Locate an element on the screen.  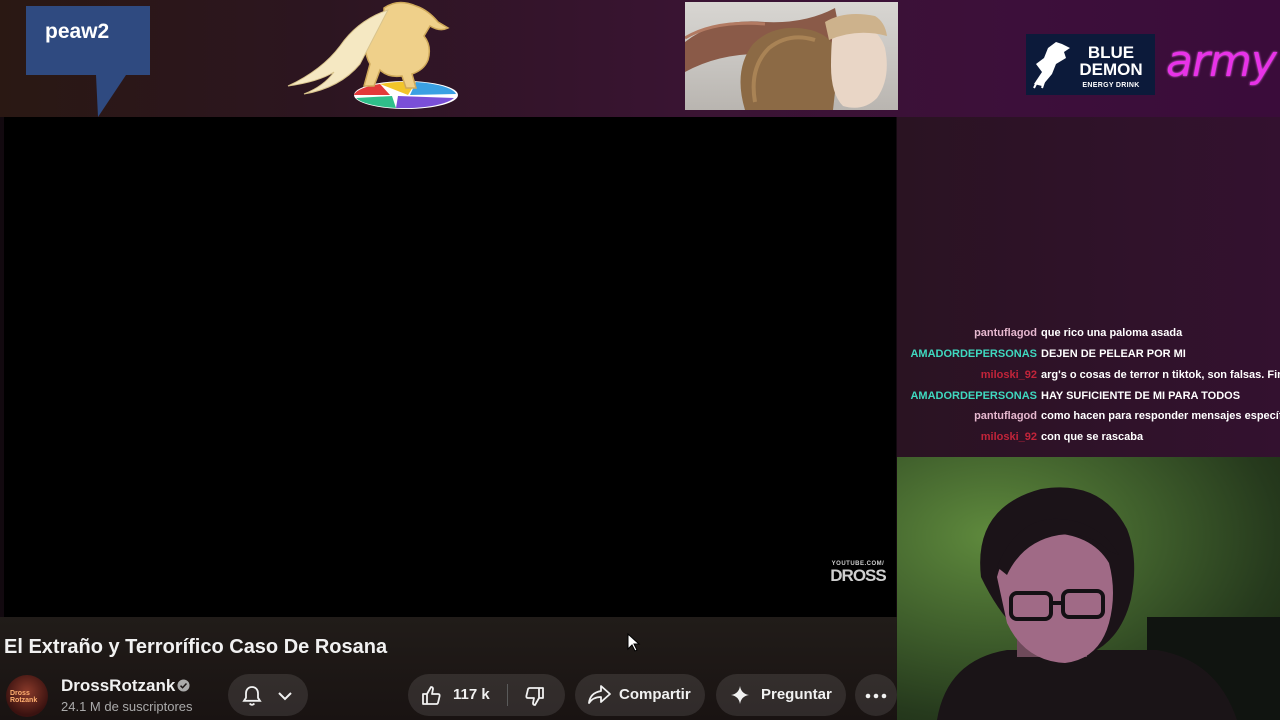
sponsor-name: BLUE DEMON is located at coordinates (1111, 61).